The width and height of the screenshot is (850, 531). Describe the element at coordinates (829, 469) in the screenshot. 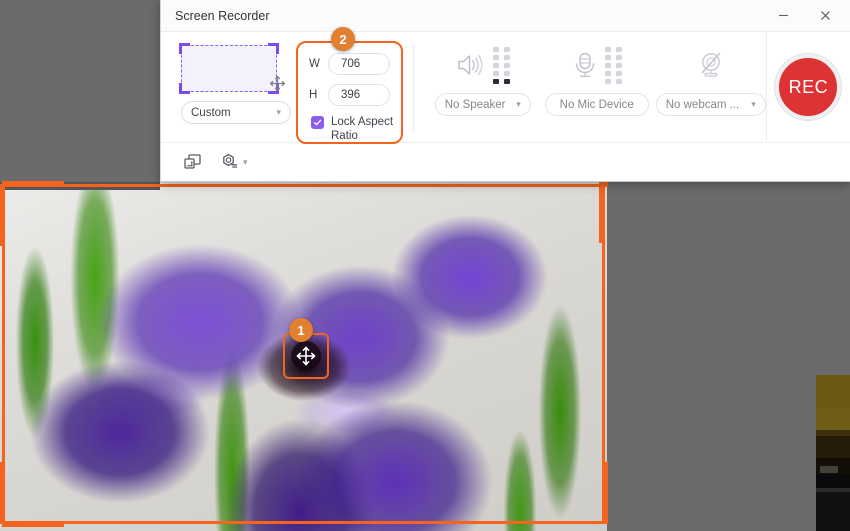

I see `background-window-speaker-icon` at that location.